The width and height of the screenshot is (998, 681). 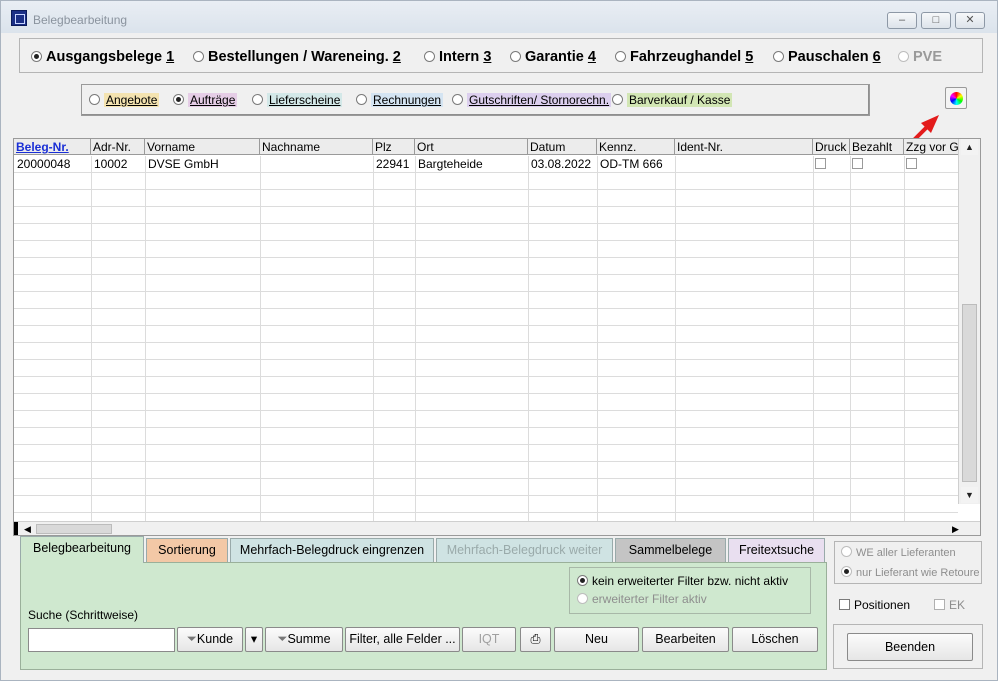 What do you see at coordinates (124, 100) in the screenshot?
I see `option-angebote: Angebote` at bounding box center [124, 100].